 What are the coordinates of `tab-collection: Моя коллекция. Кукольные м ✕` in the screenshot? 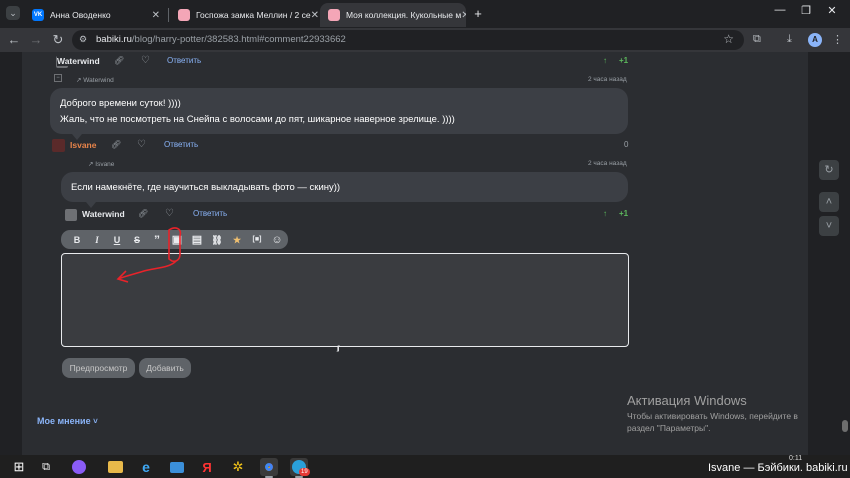 It's located at (393, 15).